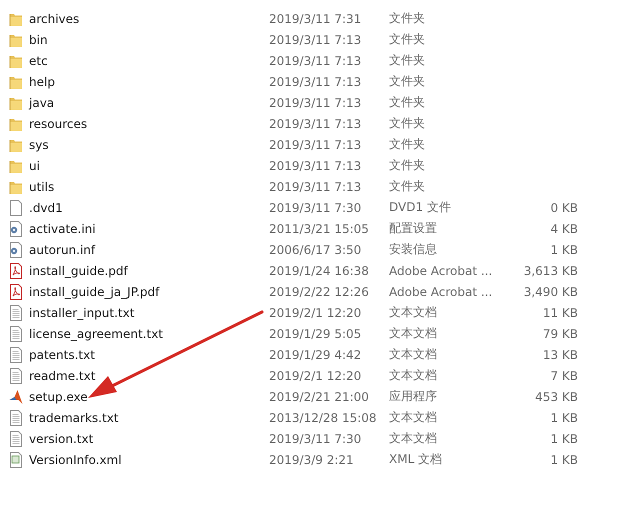 This screenshot has height=517, width=642. I want to click on file-name: license_agreement.txt, so click(149, 333).